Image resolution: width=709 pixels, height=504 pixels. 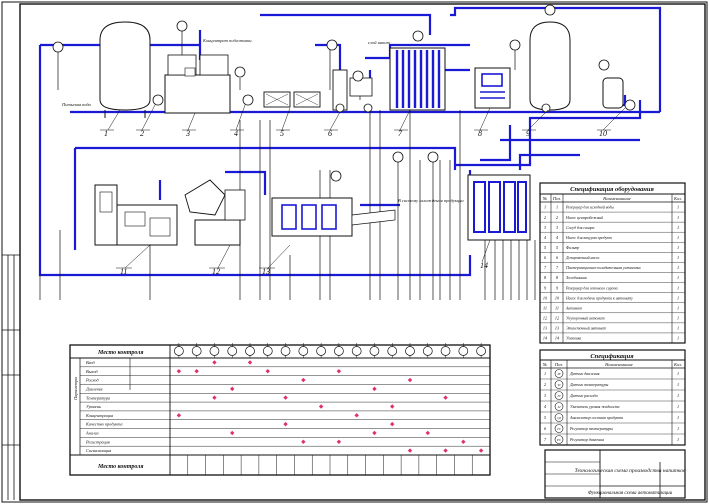 What do you see at coordinates (282, 133) in the screenshot?
I see `callout-5: 5` at bounding box center [282, 133].